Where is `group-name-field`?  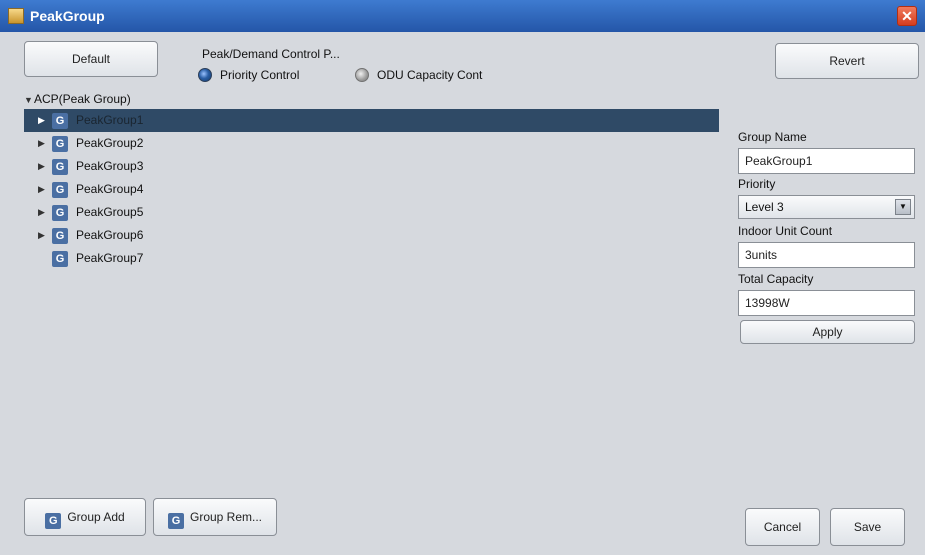 group-name-field is located at coordinates (826, 161).